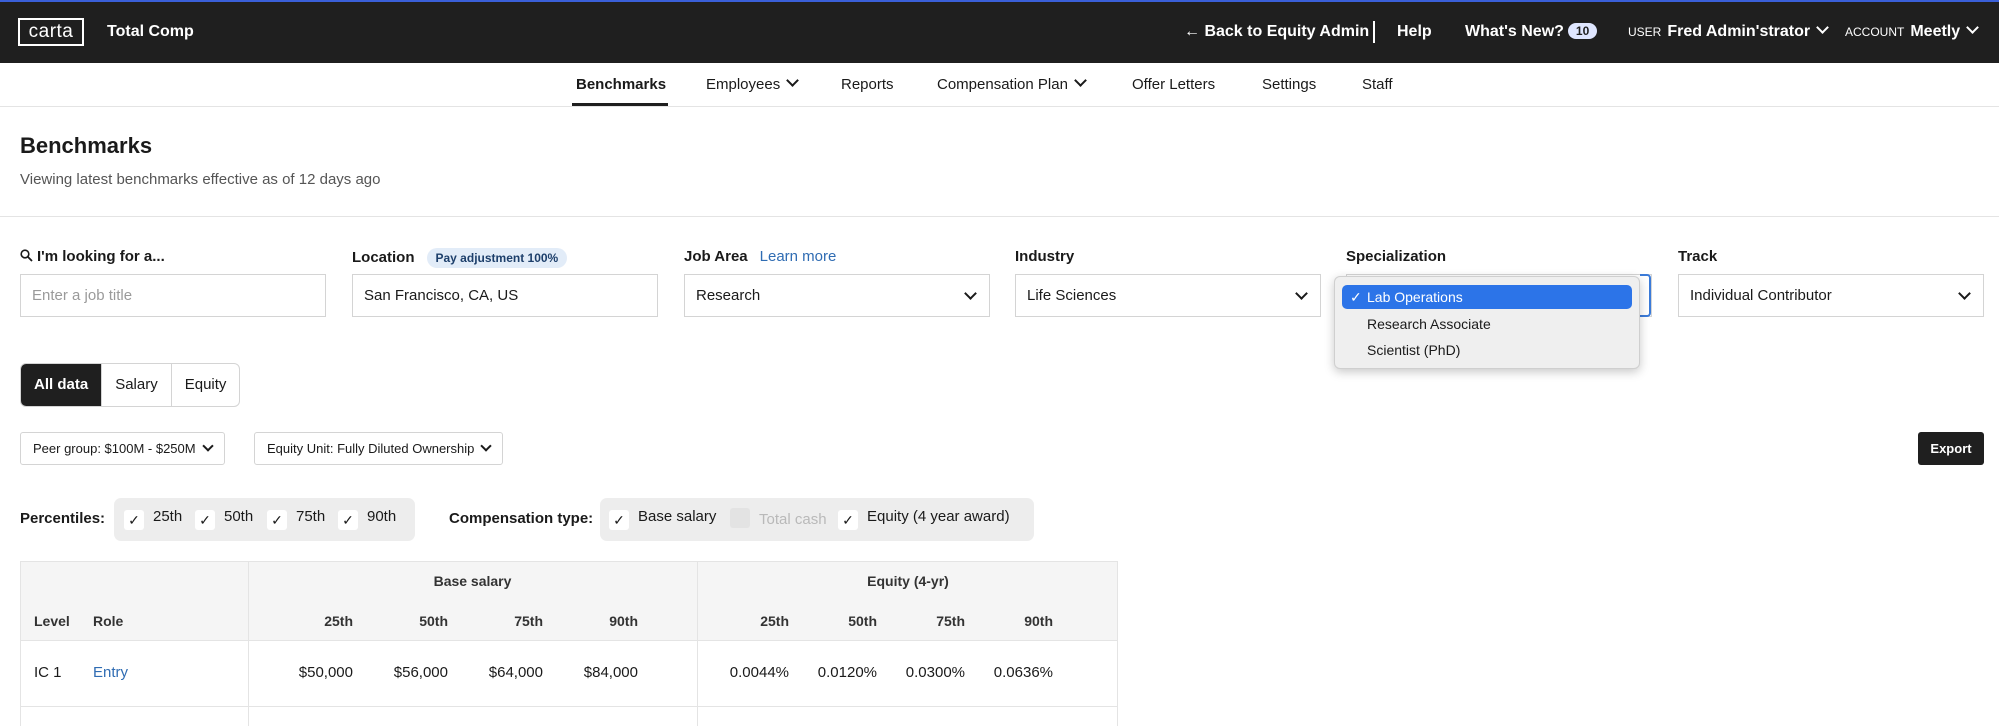 The height and width of the screenshot is (726, 1999). I want to click on view-all-data-button: All data, so click(61, 385).